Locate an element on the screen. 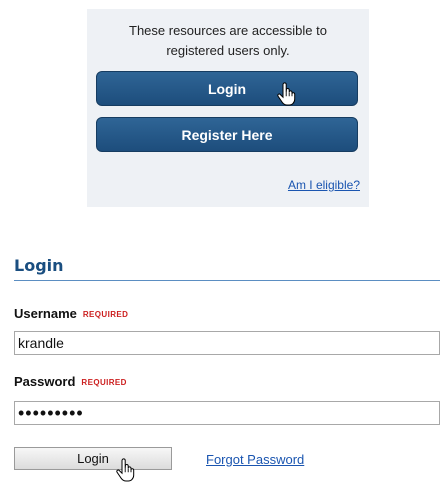 Image resolution: width=442 pixels, height=485 pixels. password-input: ••••••••• is located at coordinates (227, 413).